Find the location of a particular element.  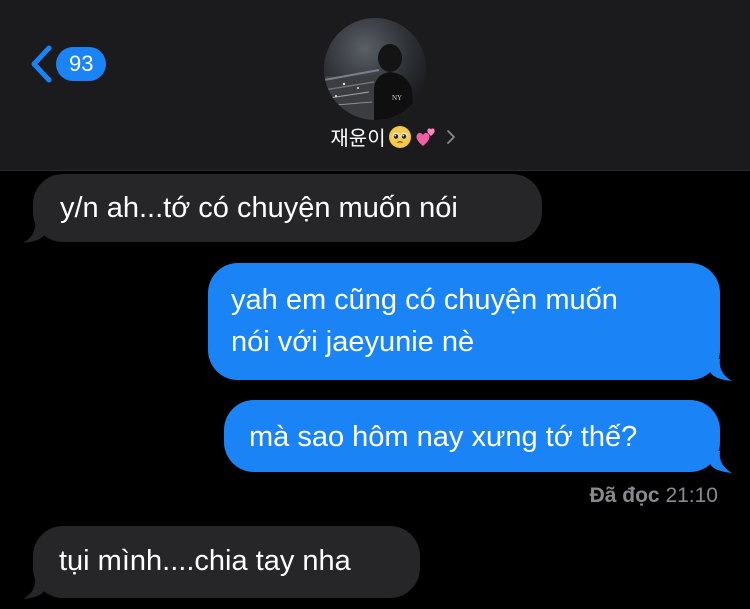

chevron-left-icon is located at coordinates (41, 64).